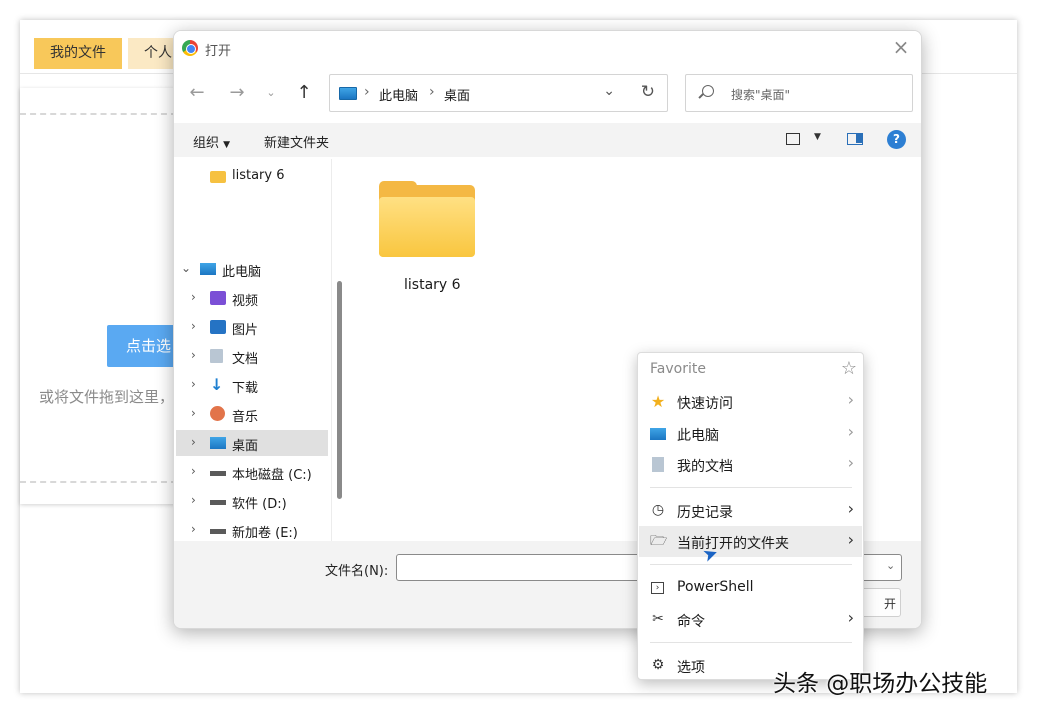  Describe the element at coordinates (750, 587) in the screenshot. I see `menu-item-powershell: › PowerShell` at that location.